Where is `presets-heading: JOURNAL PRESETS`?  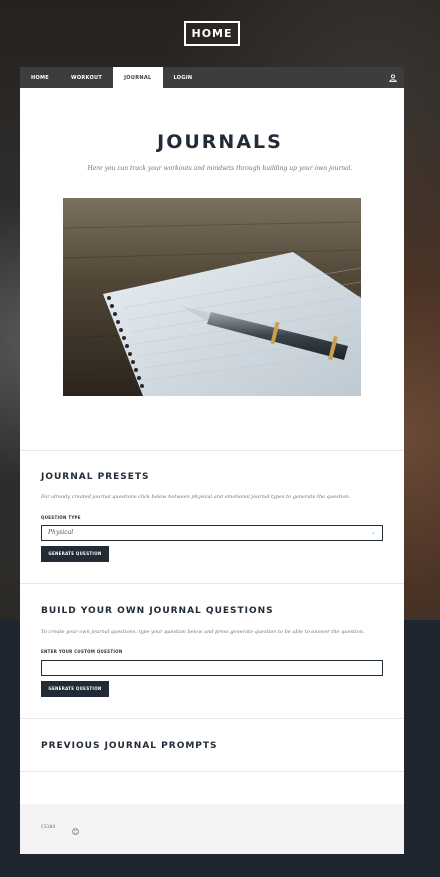
presets-heading: JOURNAL PRESETS is located at coordinates (95, 477).